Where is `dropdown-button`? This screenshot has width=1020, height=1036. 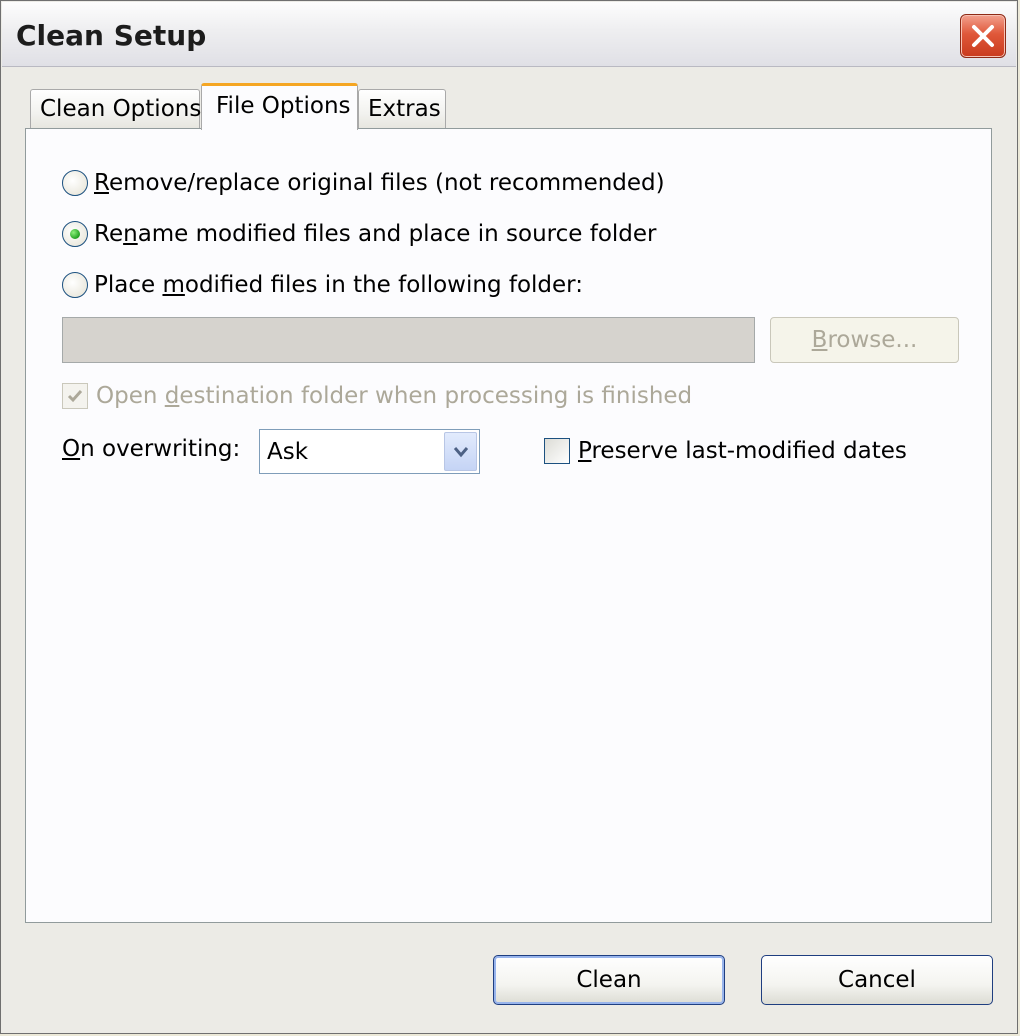 dropdown-button is located at coordinates (460, 451).